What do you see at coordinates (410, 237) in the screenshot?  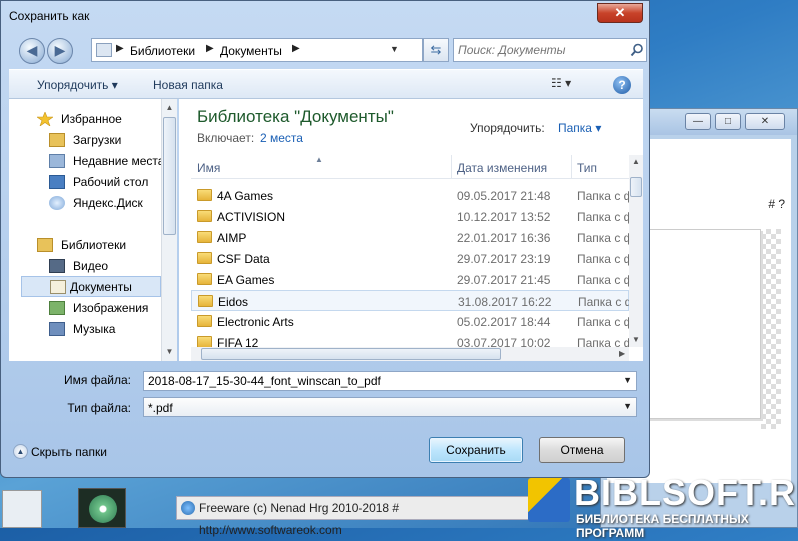 I see `file-row: AIMP 22.01.2017 16:36 Папка с ф` at bounding box center [410, 237].